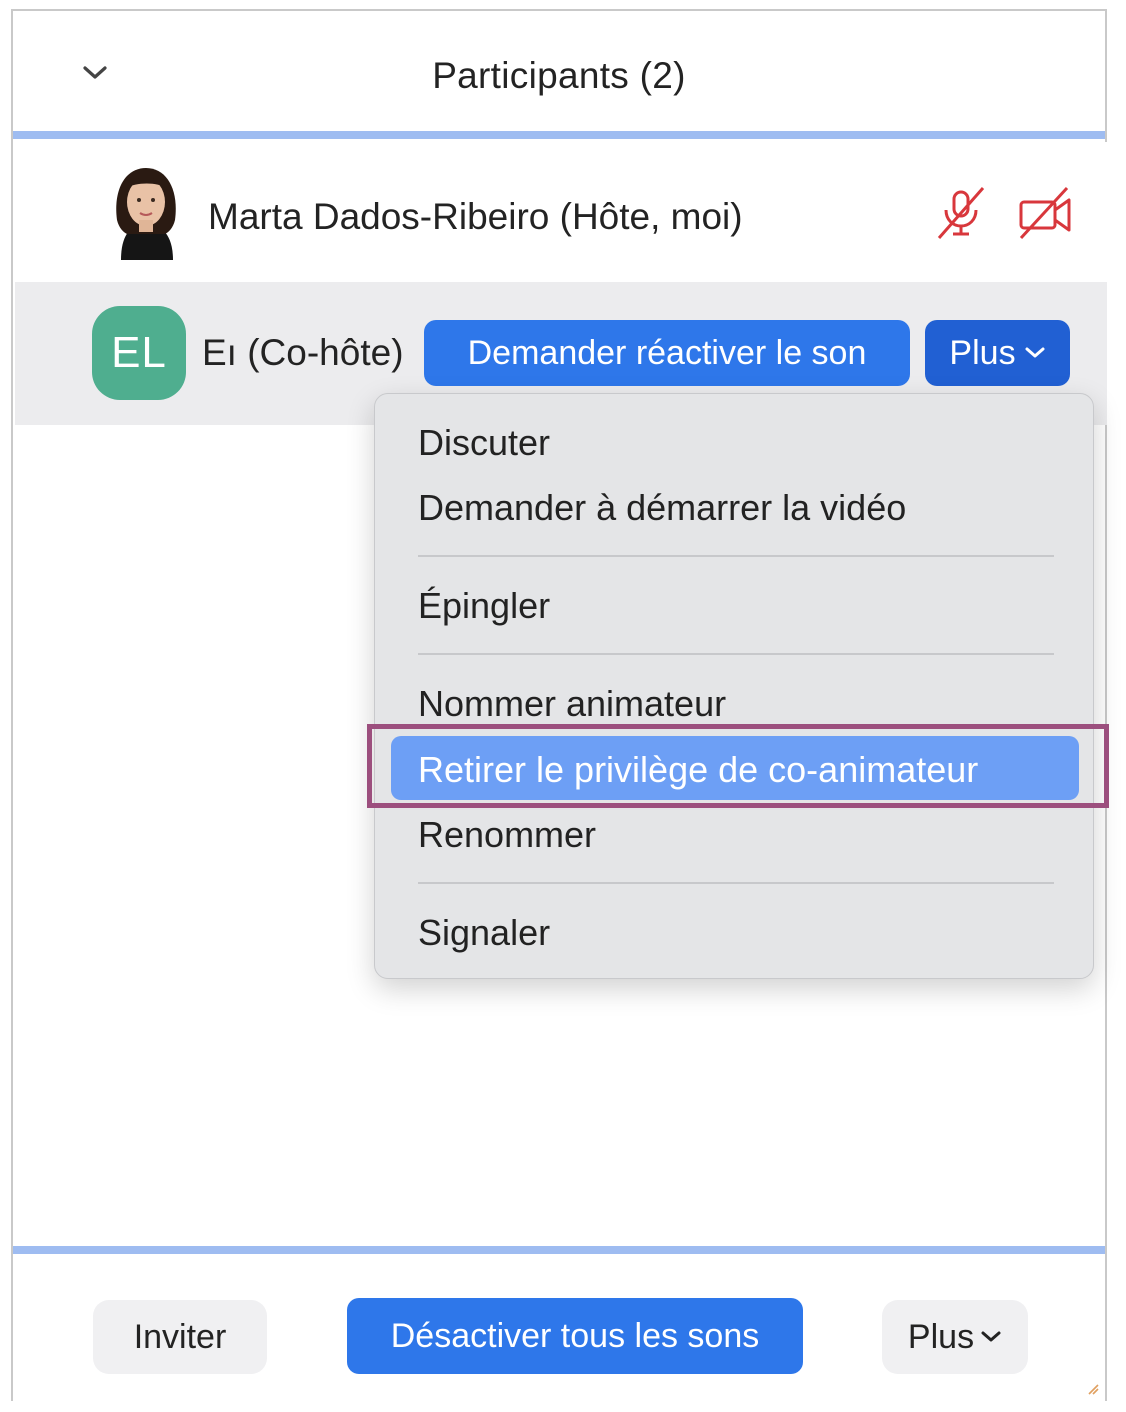 Image resolution: width=1126 pixels, height=1412 pixels. What do you see at coordinates (572, 704) in the screenshot?
I see `menu-item-make-host: Nommer animateur` at bounding box center [572, 704].